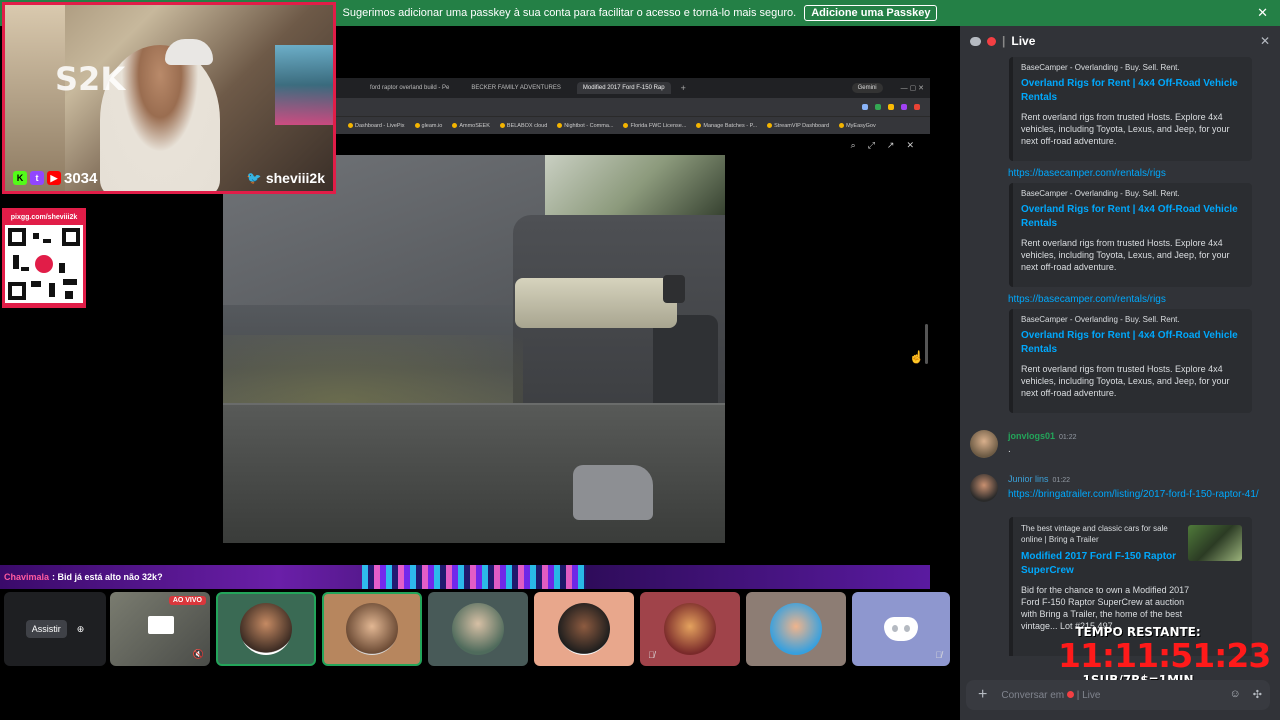  I want to click on handle-text: sheviii2k, so click(295, 178).